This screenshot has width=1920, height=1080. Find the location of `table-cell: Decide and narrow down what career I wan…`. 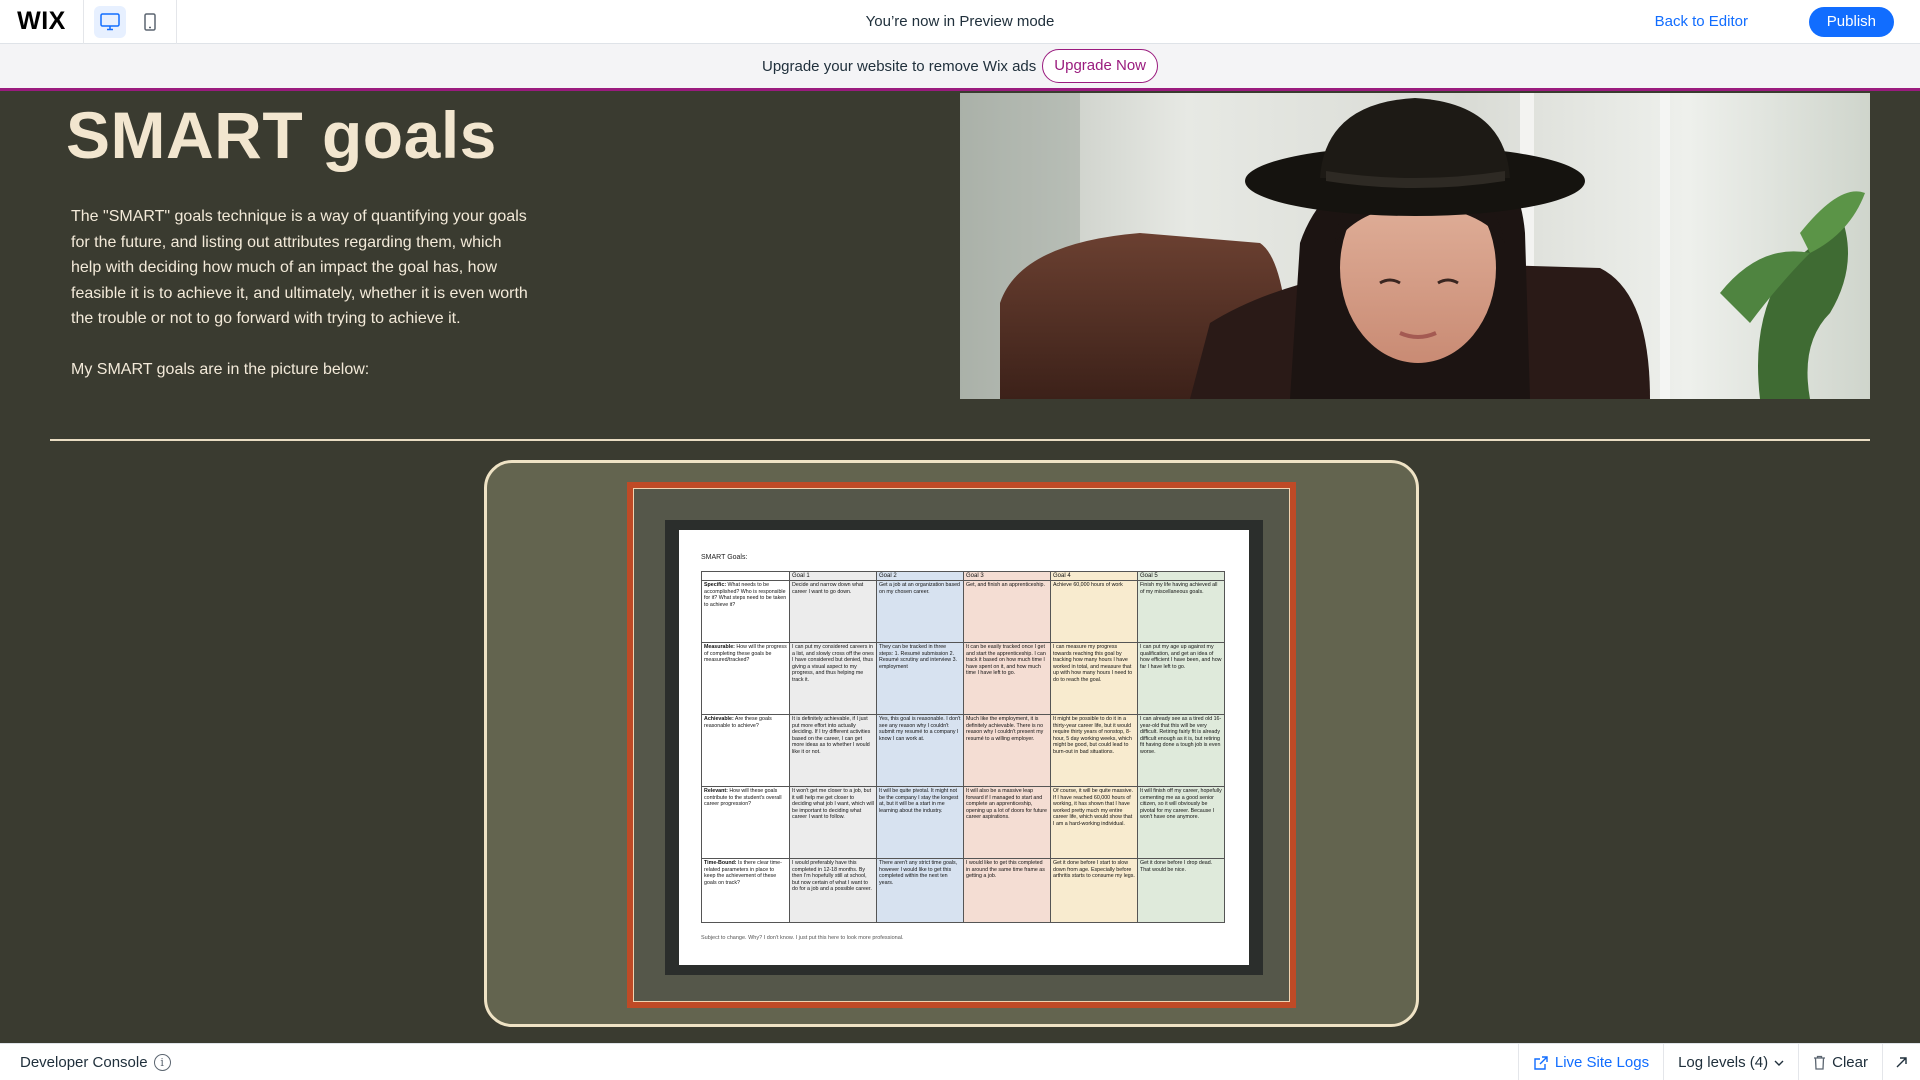

table-cell: Decide and narrow down what career I wan… is located at coordinates (833, 611).